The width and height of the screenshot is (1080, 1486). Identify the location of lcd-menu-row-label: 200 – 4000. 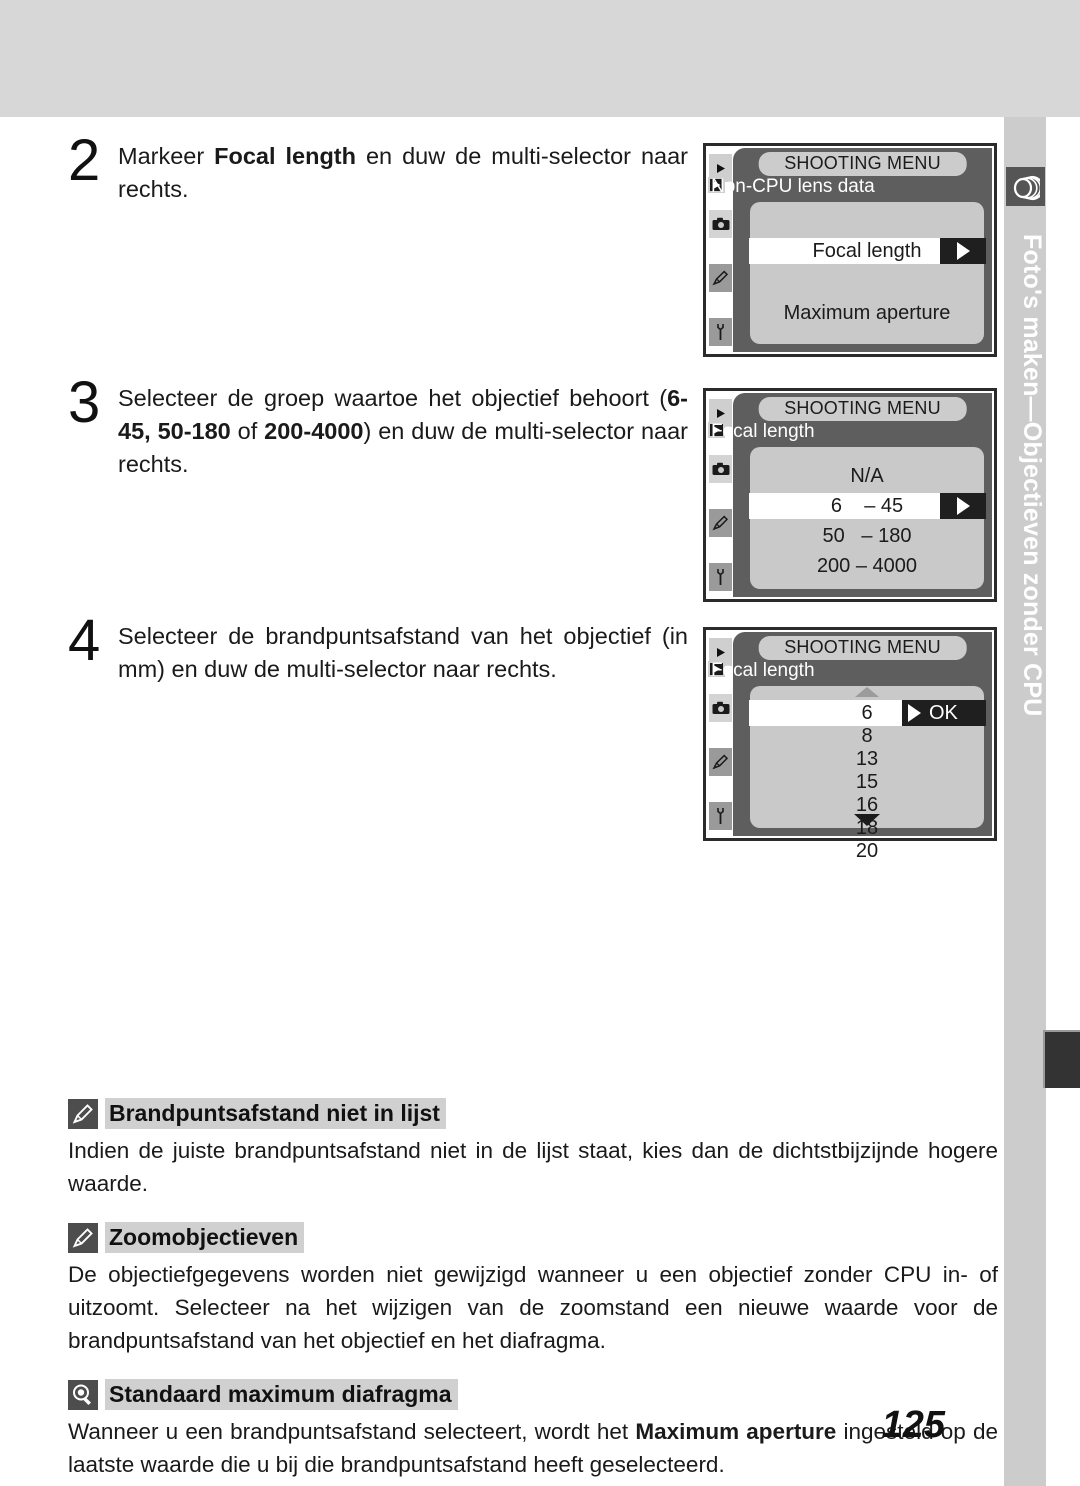
(867, 565).